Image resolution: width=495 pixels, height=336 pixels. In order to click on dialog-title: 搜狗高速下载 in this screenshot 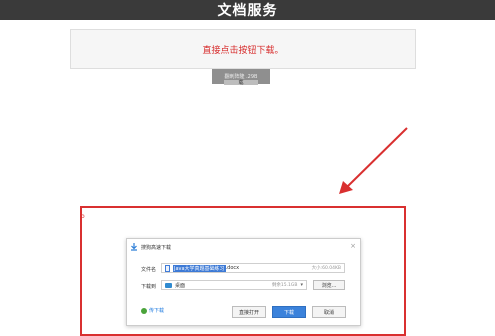, I will do `click(156, 247)`.